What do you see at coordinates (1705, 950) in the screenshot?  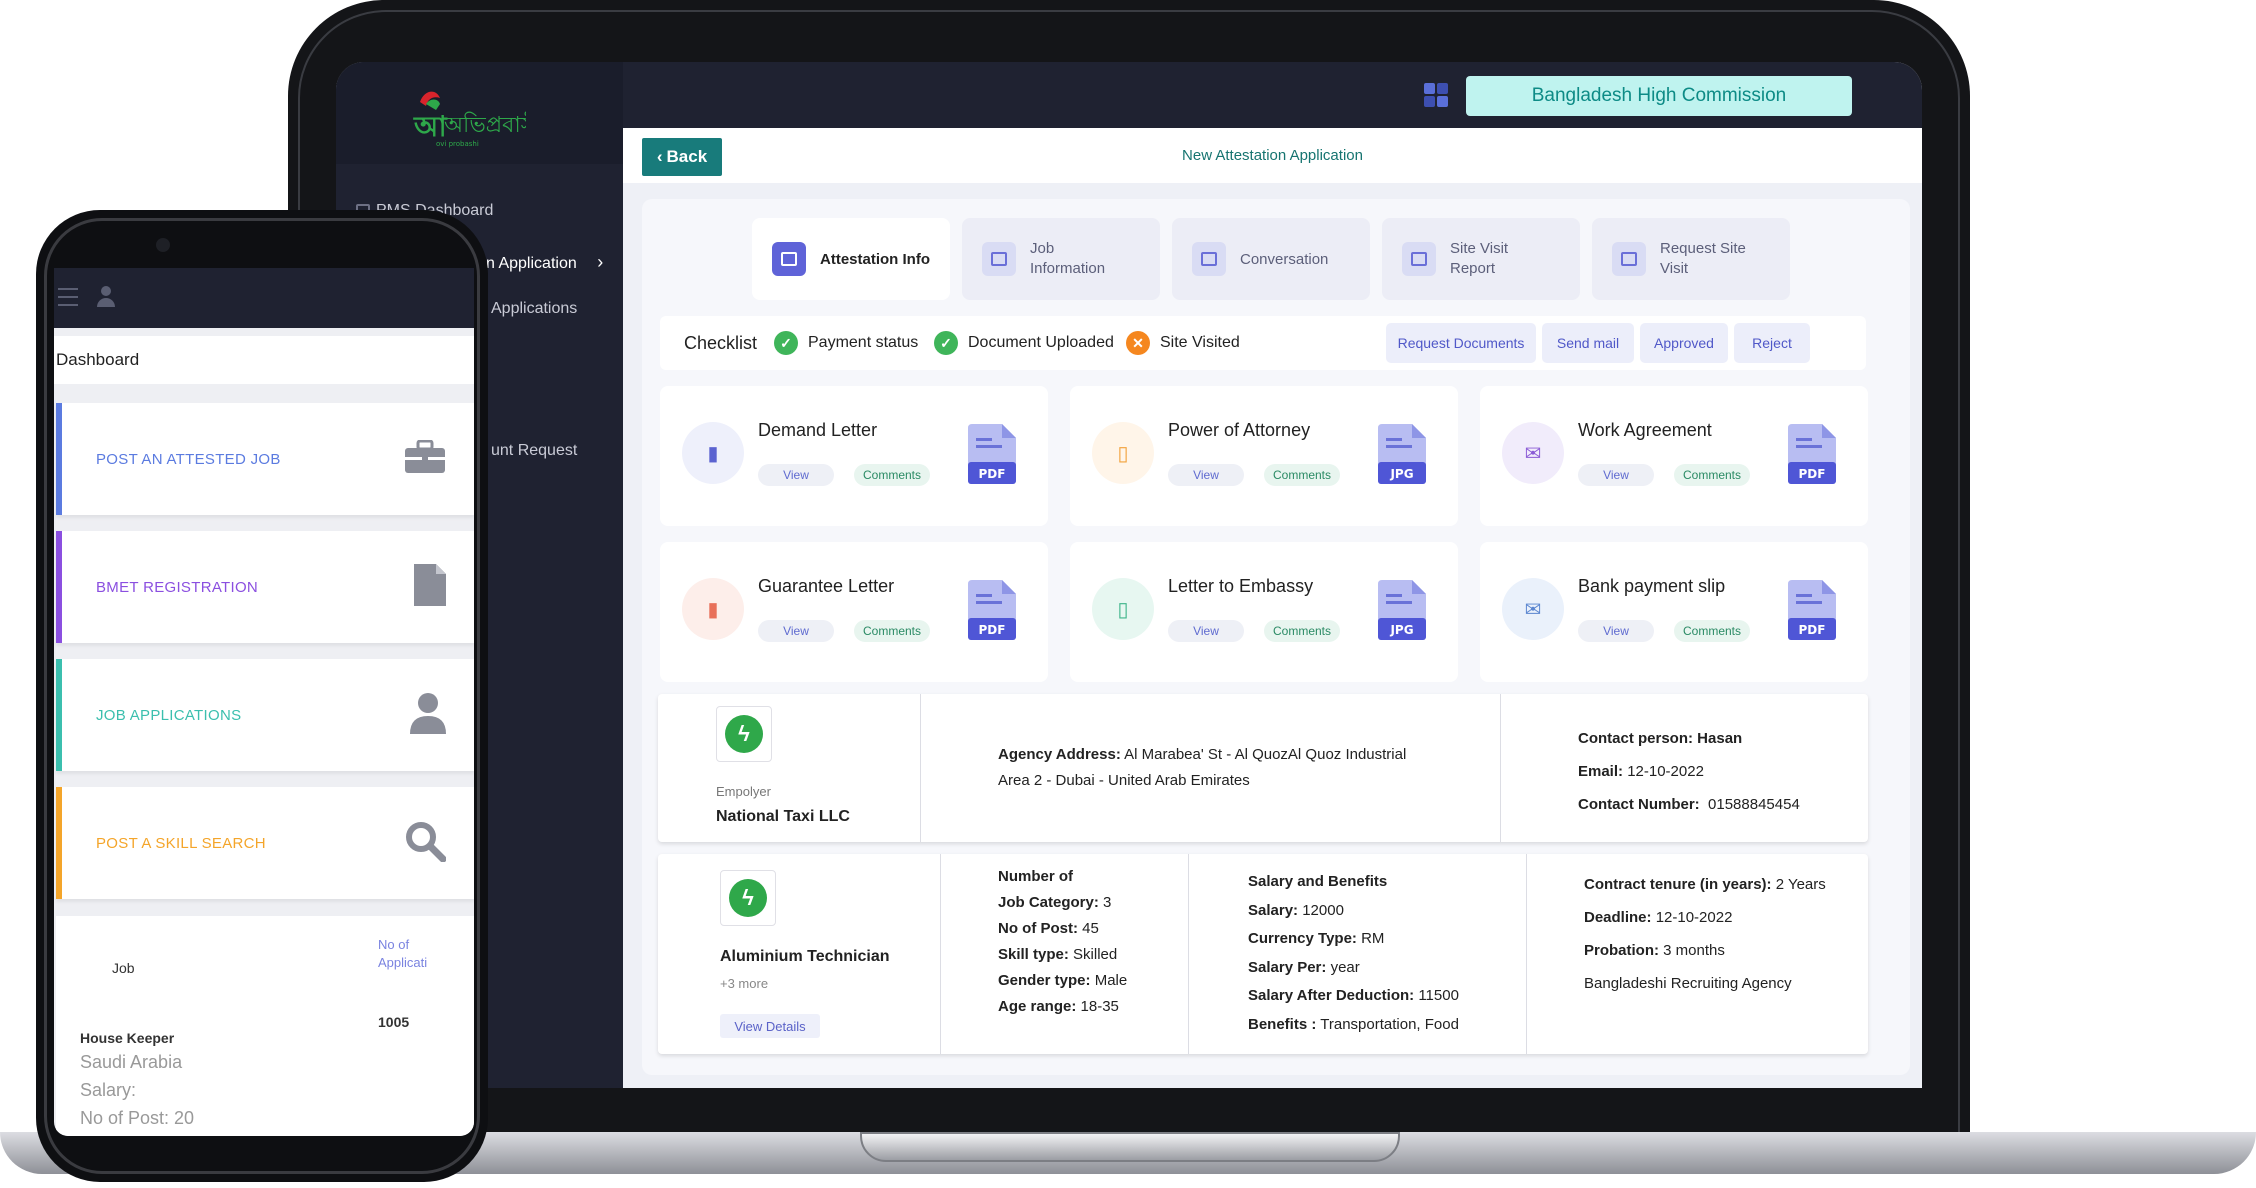 I see `detail-line: Probation: 3 months` at bounding box center [1705, 950].